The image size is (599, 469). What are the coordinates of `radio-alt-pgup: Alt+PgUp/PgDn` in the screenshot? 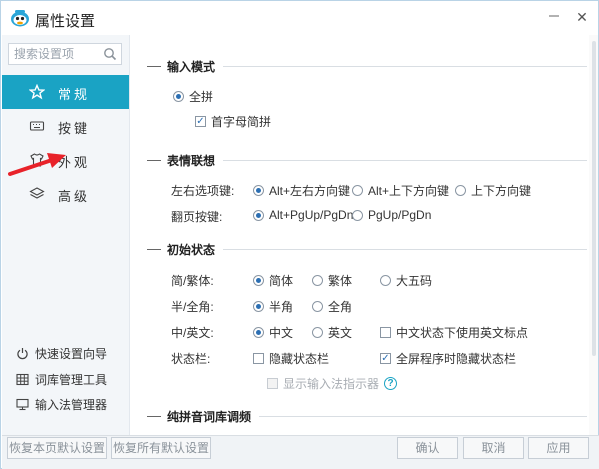 It's located at (303, 215).